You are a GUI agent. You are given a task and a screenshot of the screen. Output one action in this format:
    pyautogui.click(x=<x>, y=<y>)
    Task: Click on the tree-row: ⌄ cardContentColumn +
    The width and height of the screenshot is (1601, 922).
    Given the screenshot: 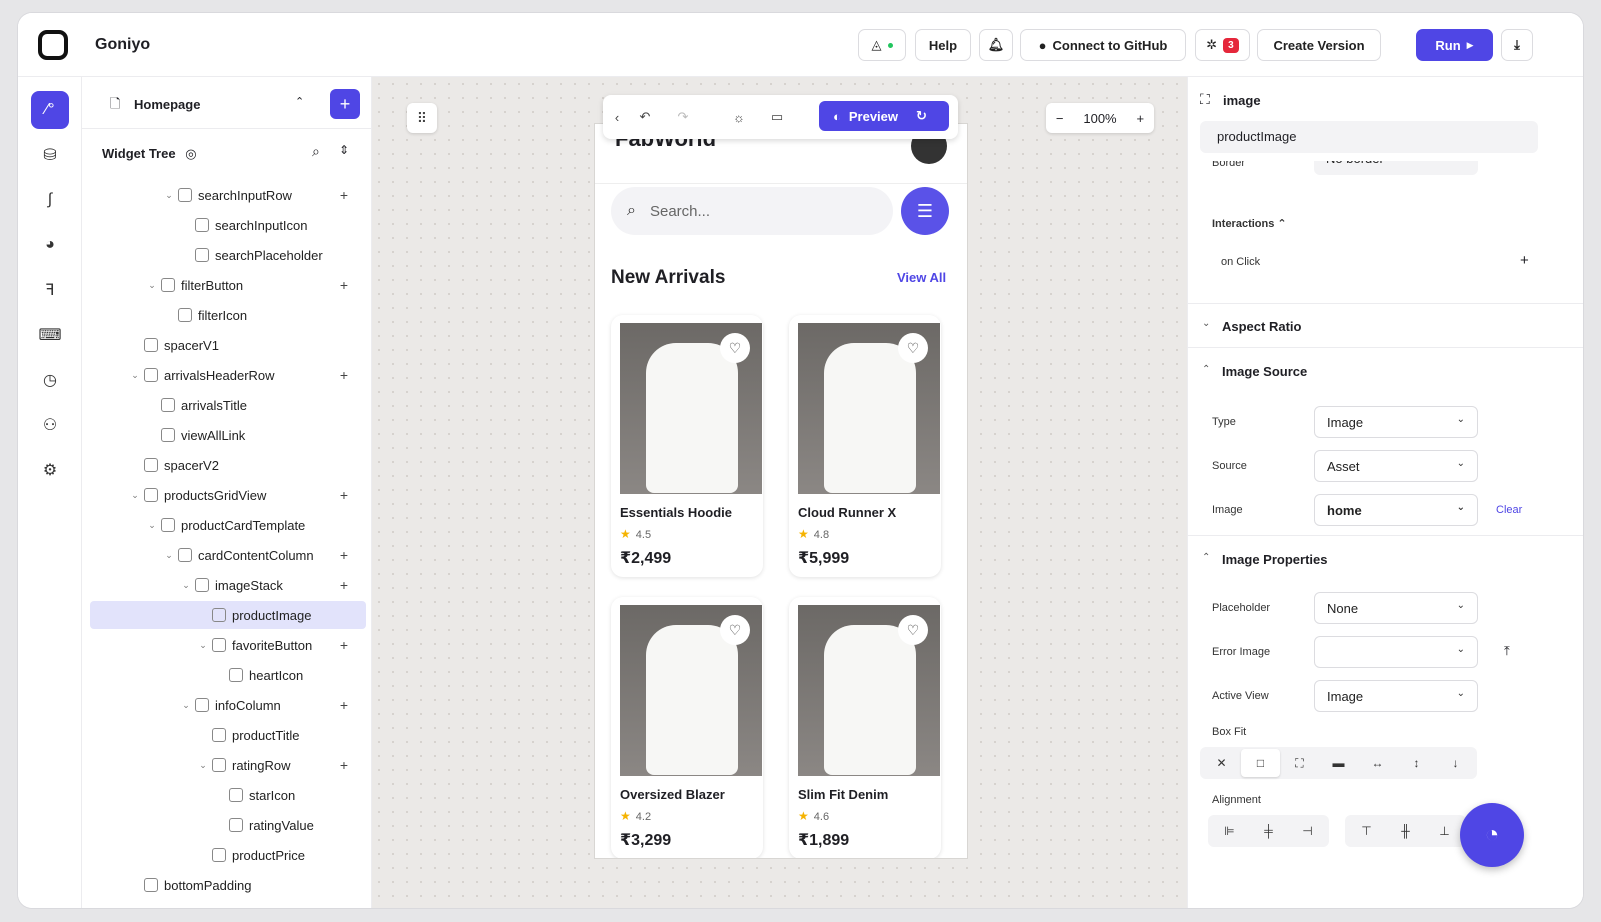 What is the action you would take?
    pyautogui.click(x=228, y=555)
    